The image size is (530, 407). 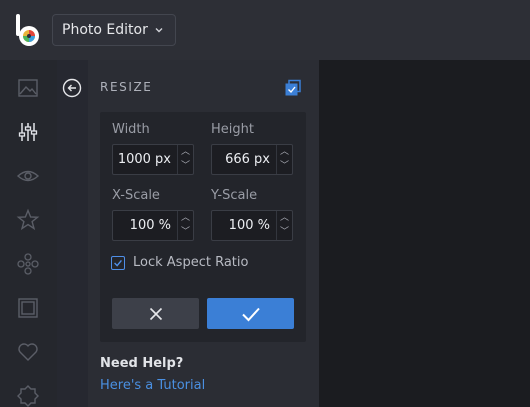 What do you see at coordinates (262, 159) in the screenshot?
I see `height-unit: px` at bounding box center [262, 159].